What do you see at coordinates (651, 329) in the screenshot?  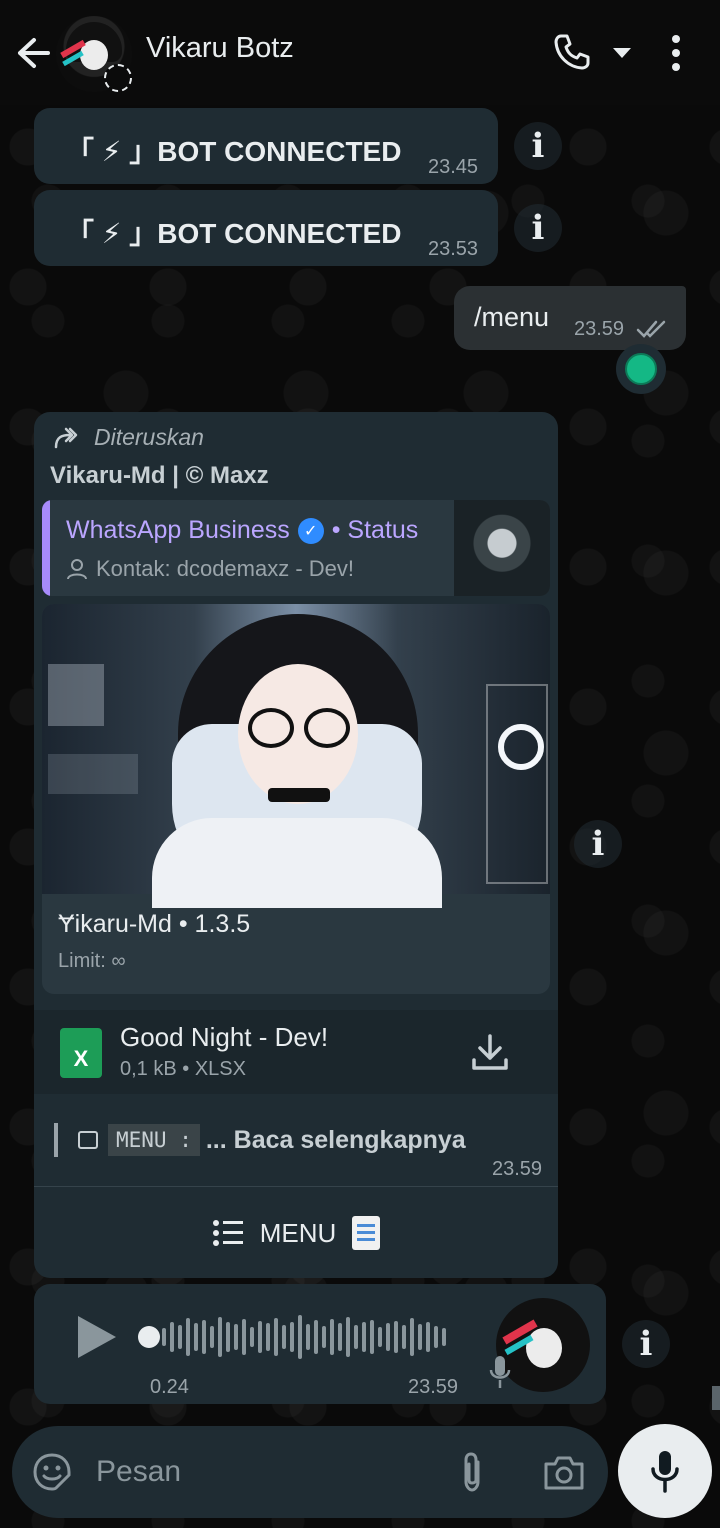 I see `double-check-icon` at bounding box center [651, 329].